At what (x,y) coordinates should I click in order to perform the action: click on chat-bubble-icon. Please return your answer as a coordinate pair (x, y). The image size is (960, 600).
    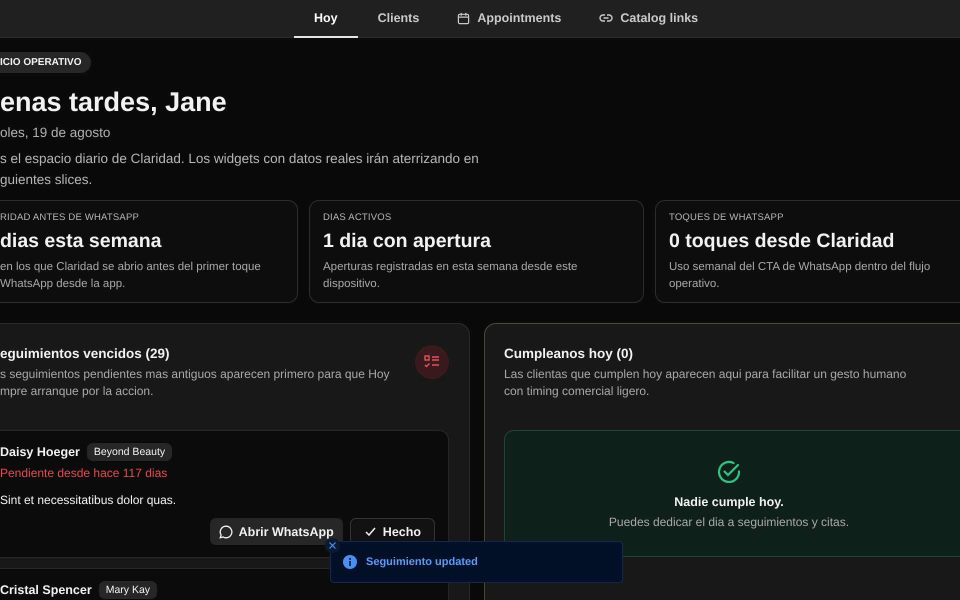
    Looking at the image, I should click on (225, 531).